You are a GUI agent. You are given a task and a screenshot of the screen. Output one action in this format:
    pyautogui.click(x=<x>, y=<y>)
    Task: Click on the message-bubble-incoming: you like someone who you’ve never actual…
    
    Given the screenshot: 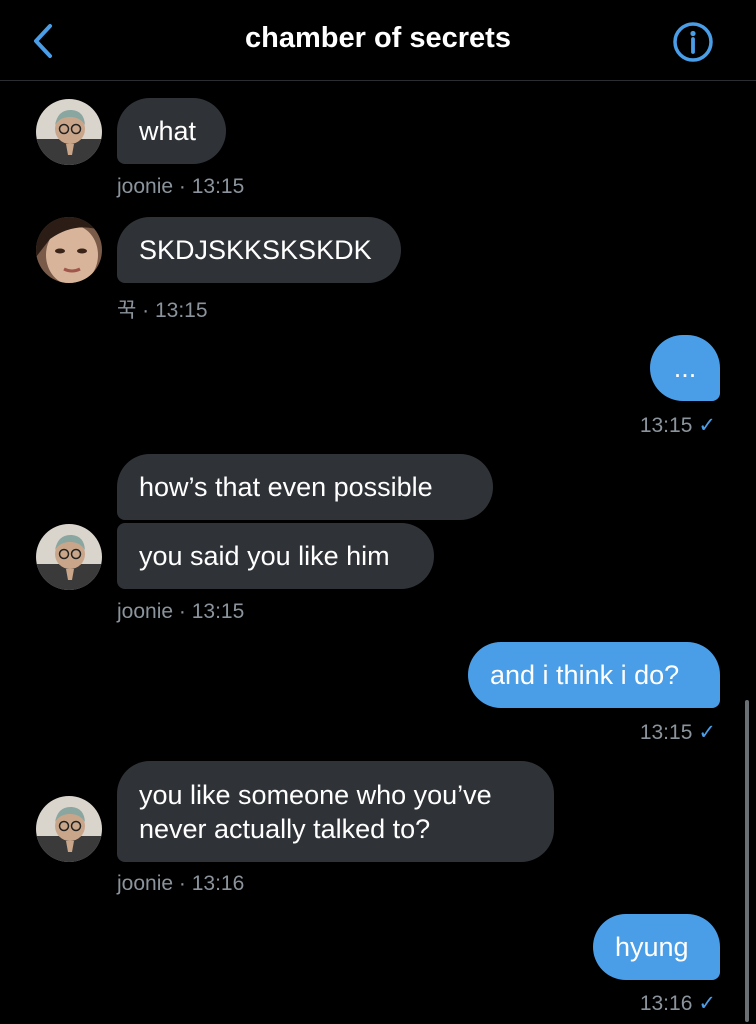 What is the action you would take?
    pyautogui.click(x=335, y=811)
    